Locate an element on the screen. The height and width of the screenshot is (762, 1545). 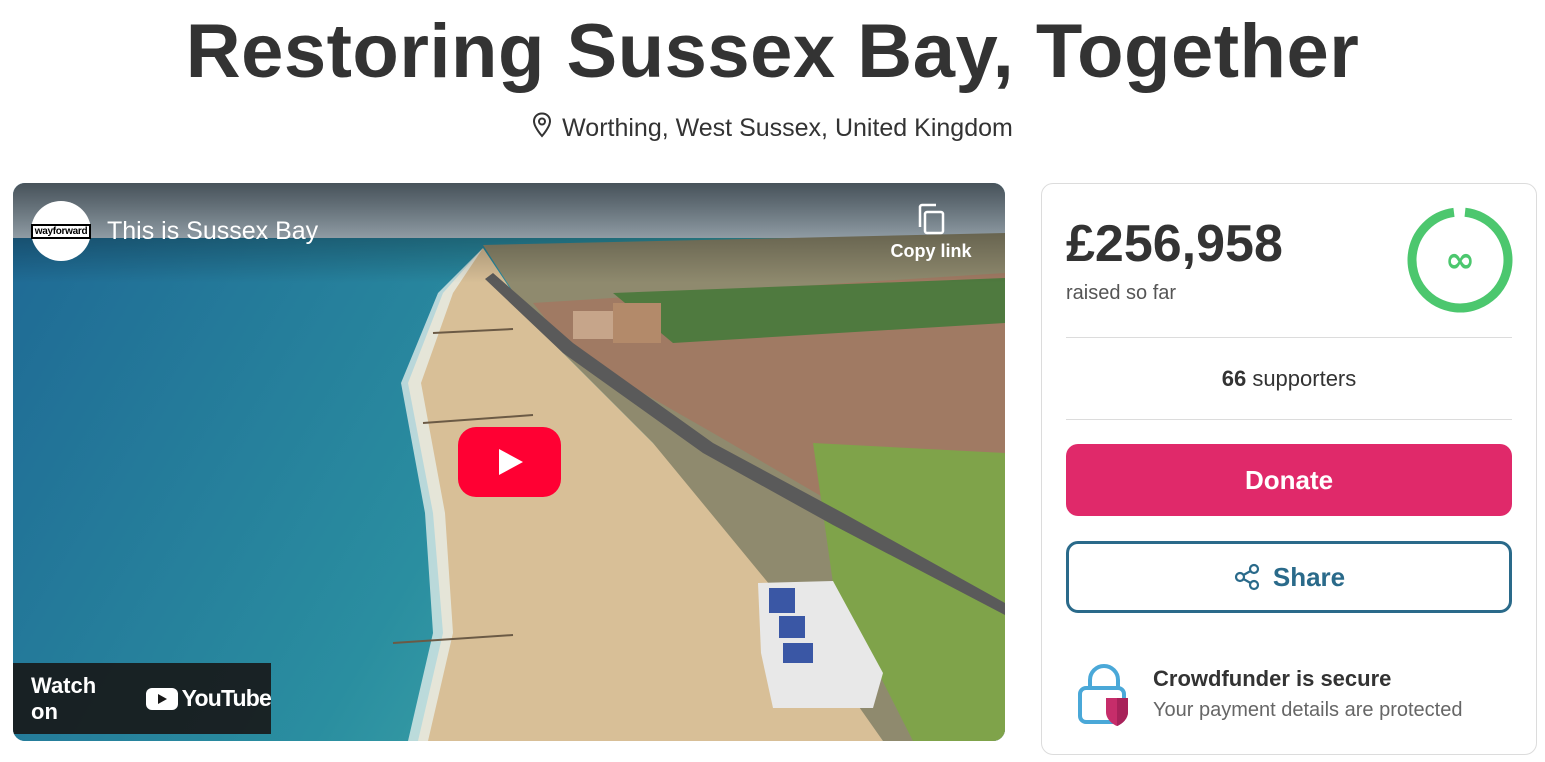
play-button is located at coordinates (509, 462).